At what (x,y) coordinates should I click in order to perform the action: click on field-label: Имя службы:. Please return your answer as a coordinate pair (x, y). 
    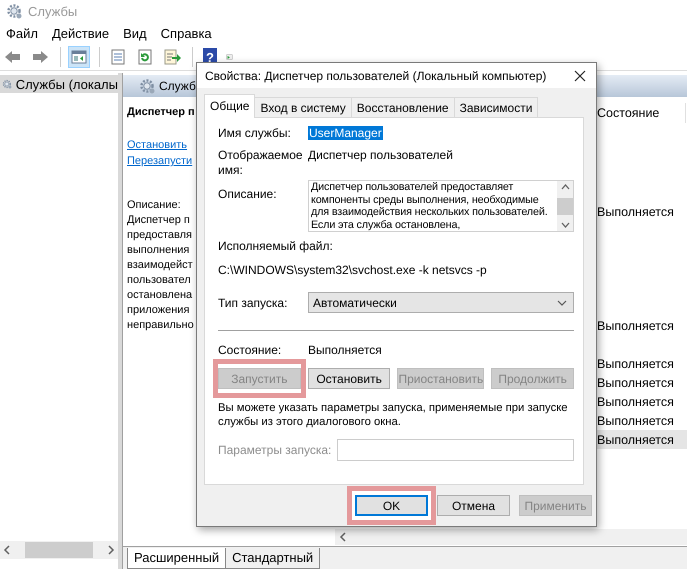
    Looking at the image, I should click on (255, 133).